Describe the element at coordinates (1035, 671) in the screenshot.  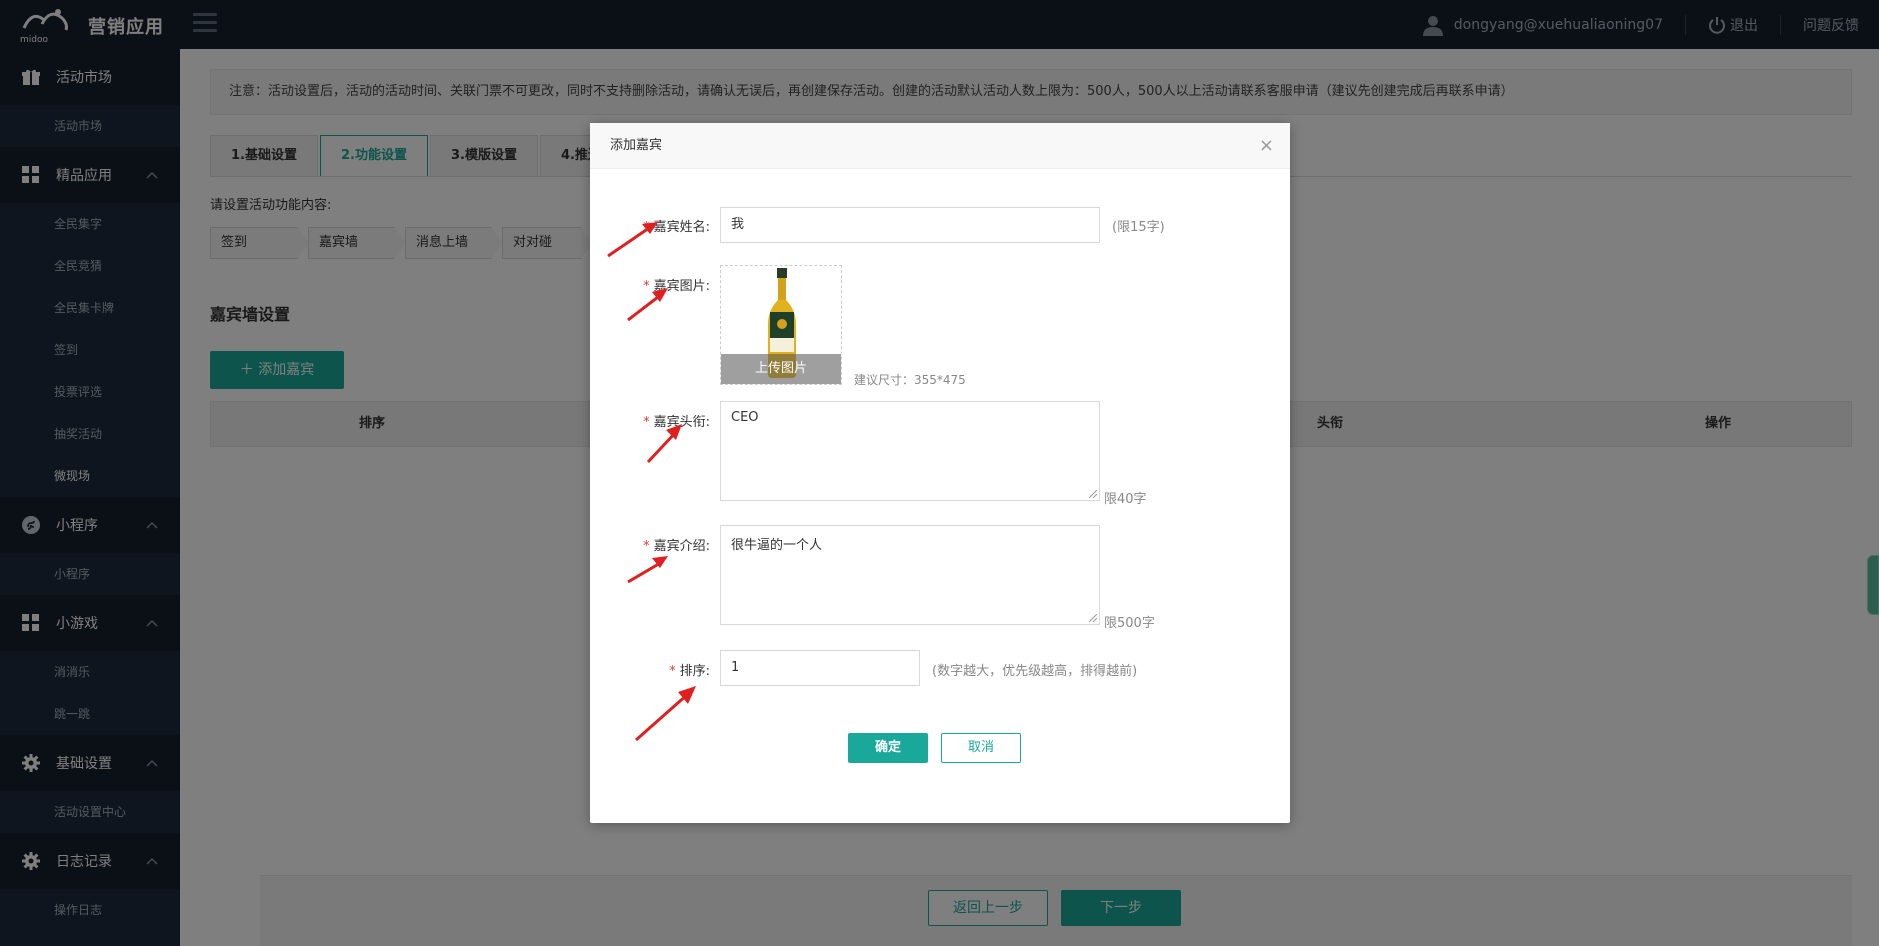
I see `order-hint: (数字越大，优先级越高，排得越前)` at that location.